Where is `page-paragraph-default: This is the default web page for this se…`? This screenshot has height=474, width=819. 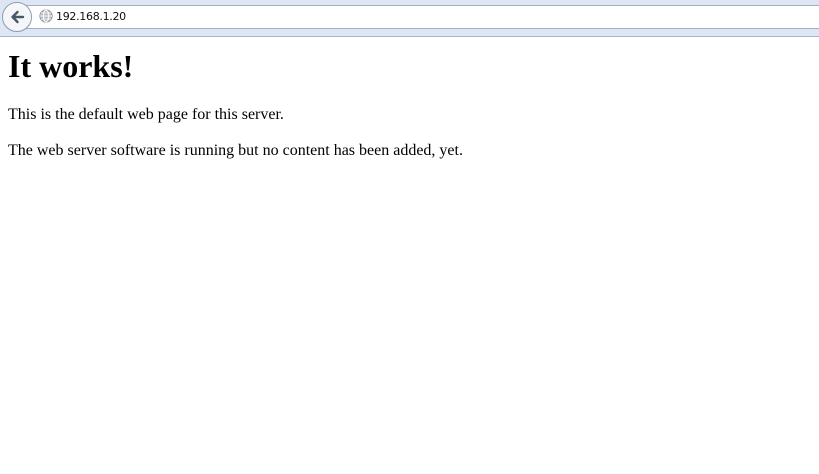
page-paragraph-default: This is the default web page for this se… is located at coordinates (146, 114).